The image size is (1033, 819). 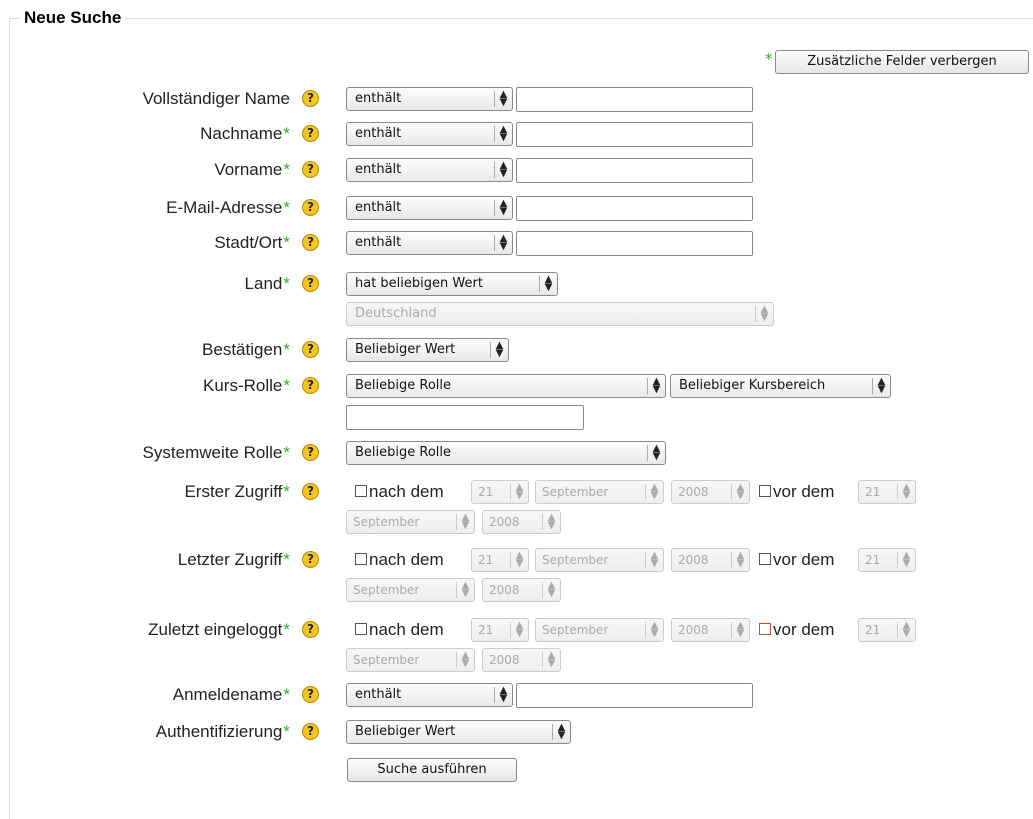 What do you see at coordinates (521, 660) in the screenshot?
I see `lastlogin-before-year: 2008 ▲ ▼` at bounding box center [521, 660].